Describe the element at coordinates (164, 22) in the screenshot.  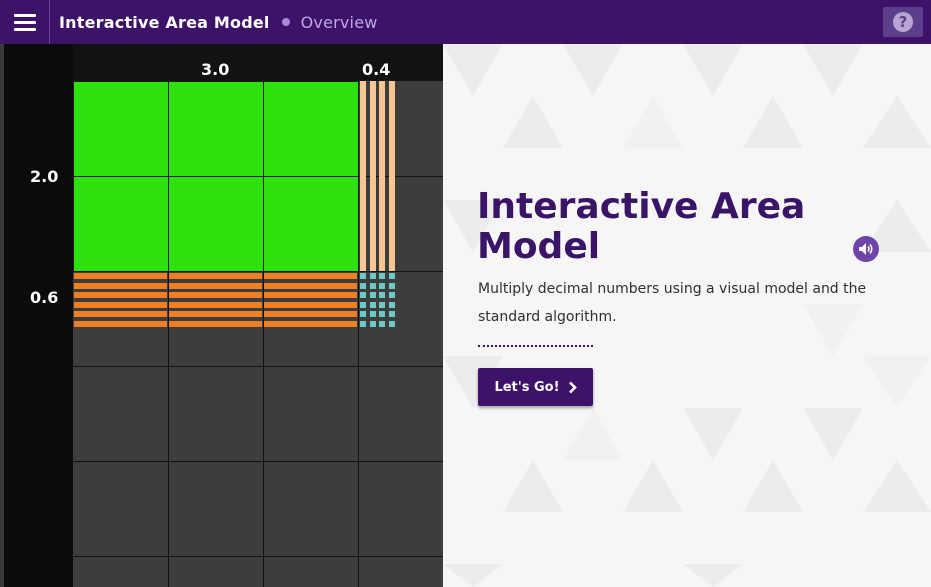
I see `app-title: Interactive Area Model` at that location.